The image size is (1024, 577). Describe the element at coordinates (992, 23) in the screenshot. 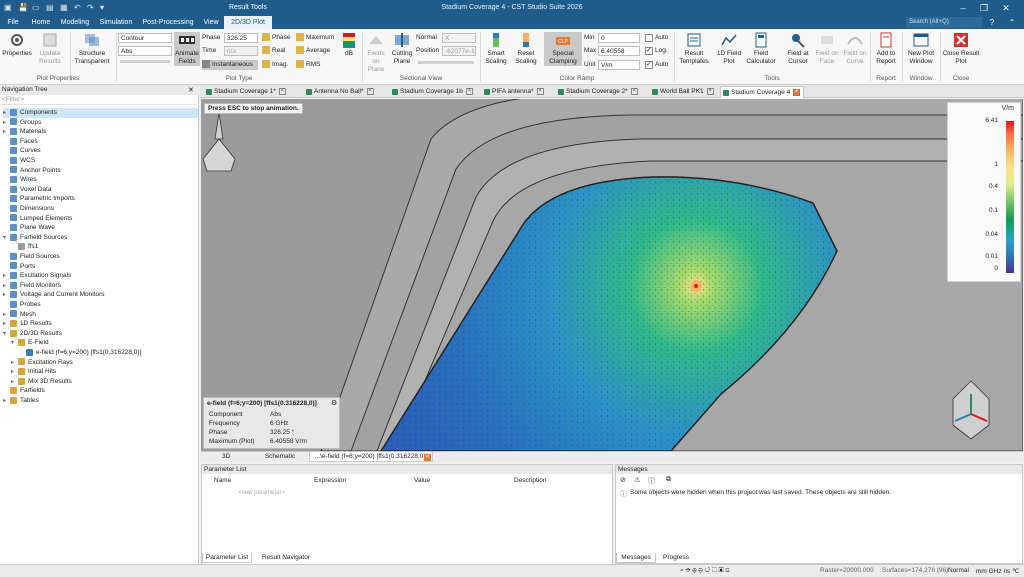

I see `help-icon: ?` at that location.